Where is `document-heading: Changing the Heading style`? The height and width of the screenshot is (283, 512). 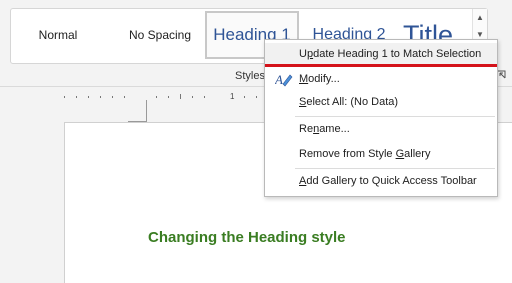
document-heading: Changing the Heading style is located at coordinates (247, 237).